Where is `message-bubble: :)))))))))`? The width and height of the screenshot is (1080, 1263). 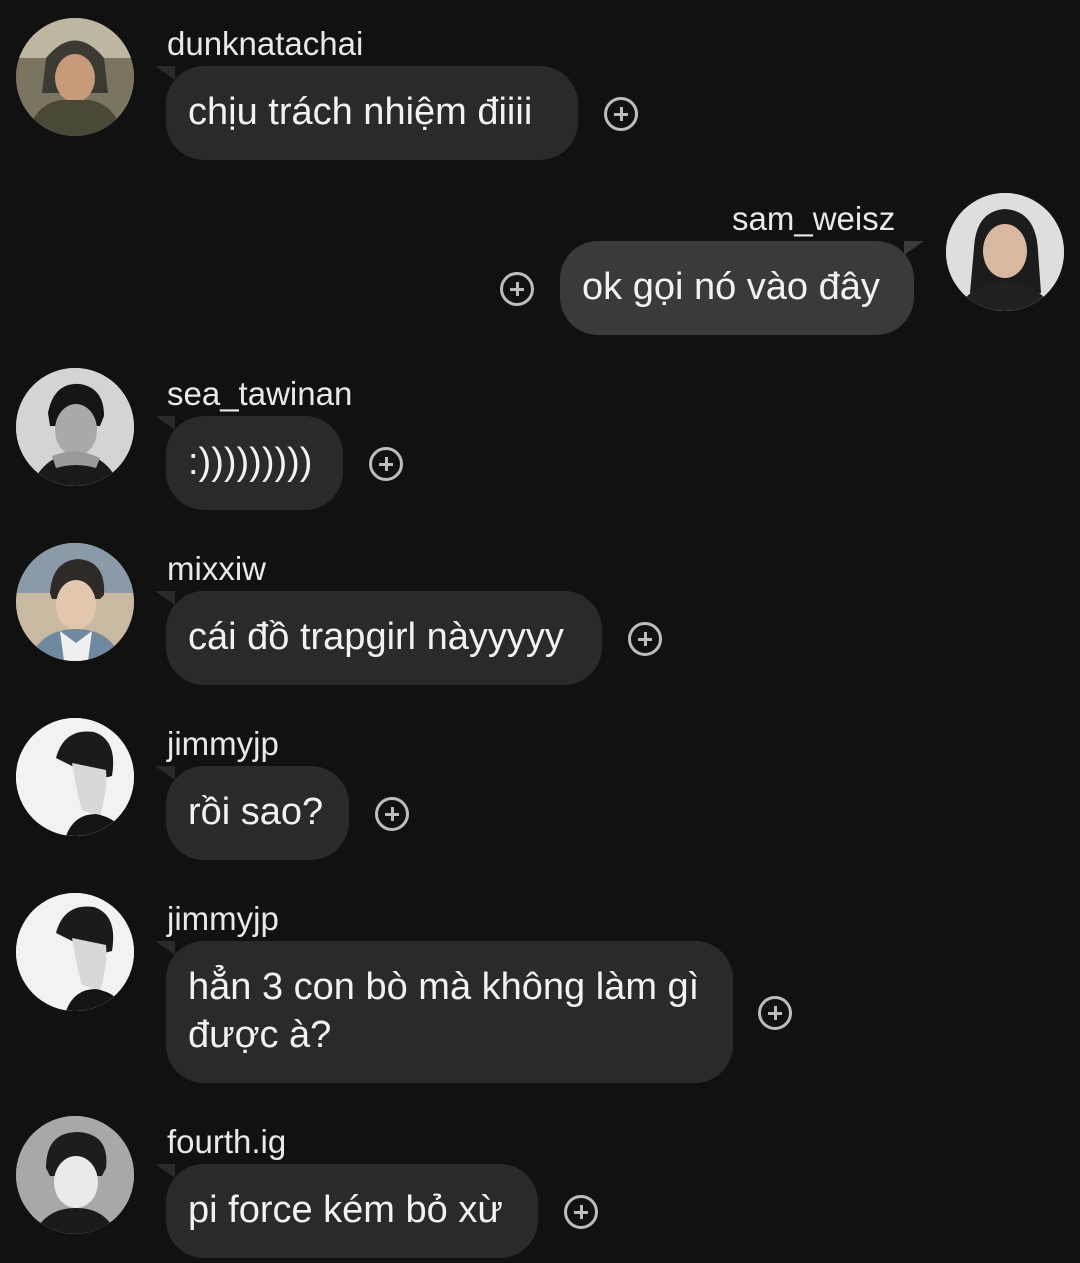 message-bubble: :))))))))) is located at coordinates (254, 463).